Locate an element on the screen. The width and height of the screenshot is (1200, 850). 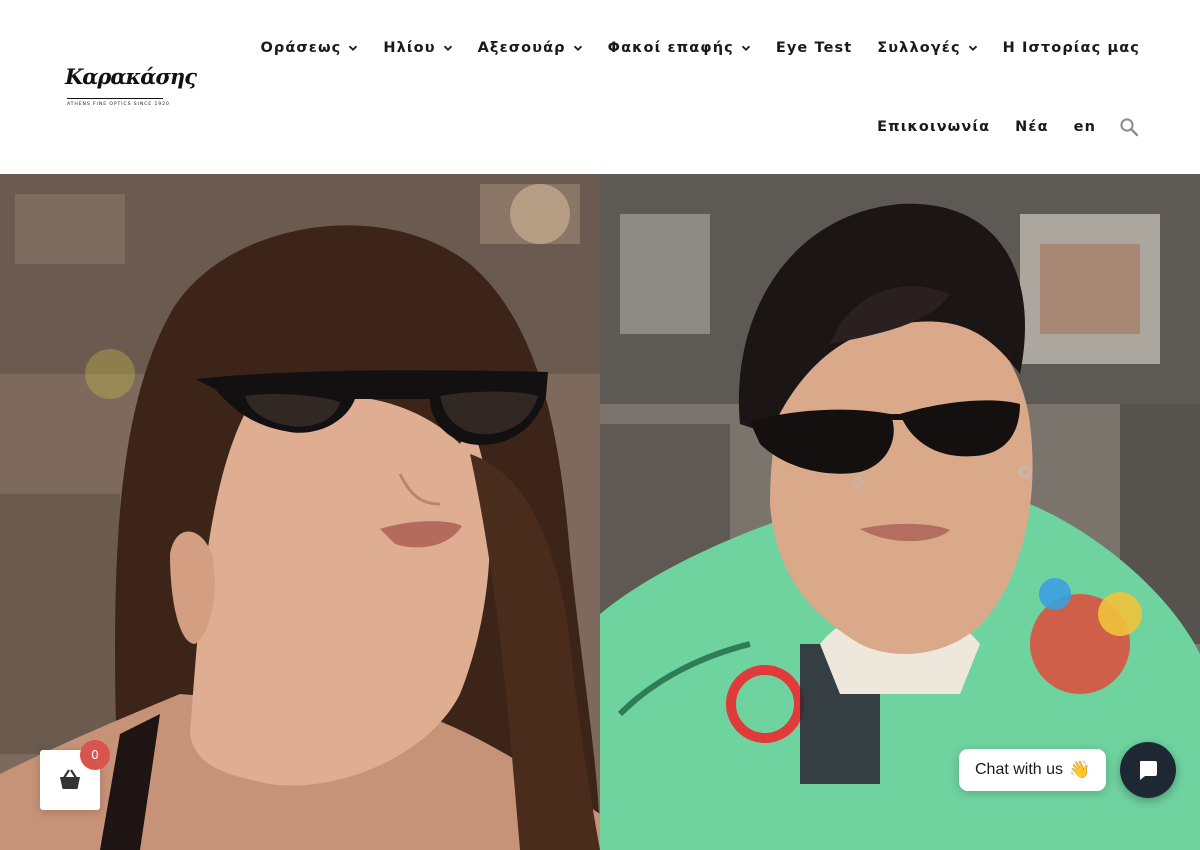
nav-item-label: Επικοινωνία is located at coordinates (934, 127).